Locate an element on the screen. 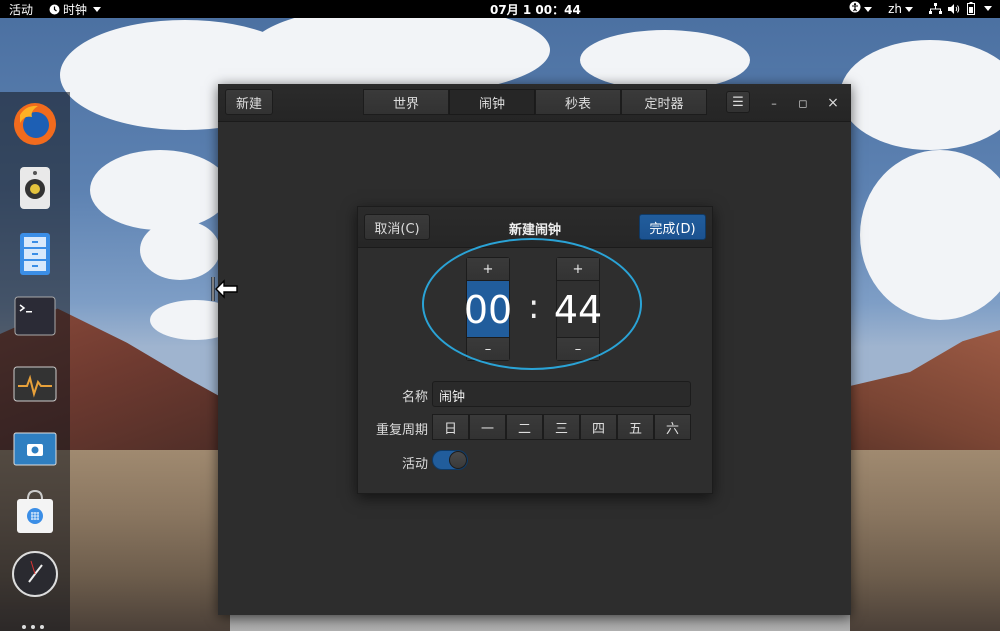 The height and width of the screenshot is (631, 1000). dock-system-monitor is located at coordinates (35, 384).